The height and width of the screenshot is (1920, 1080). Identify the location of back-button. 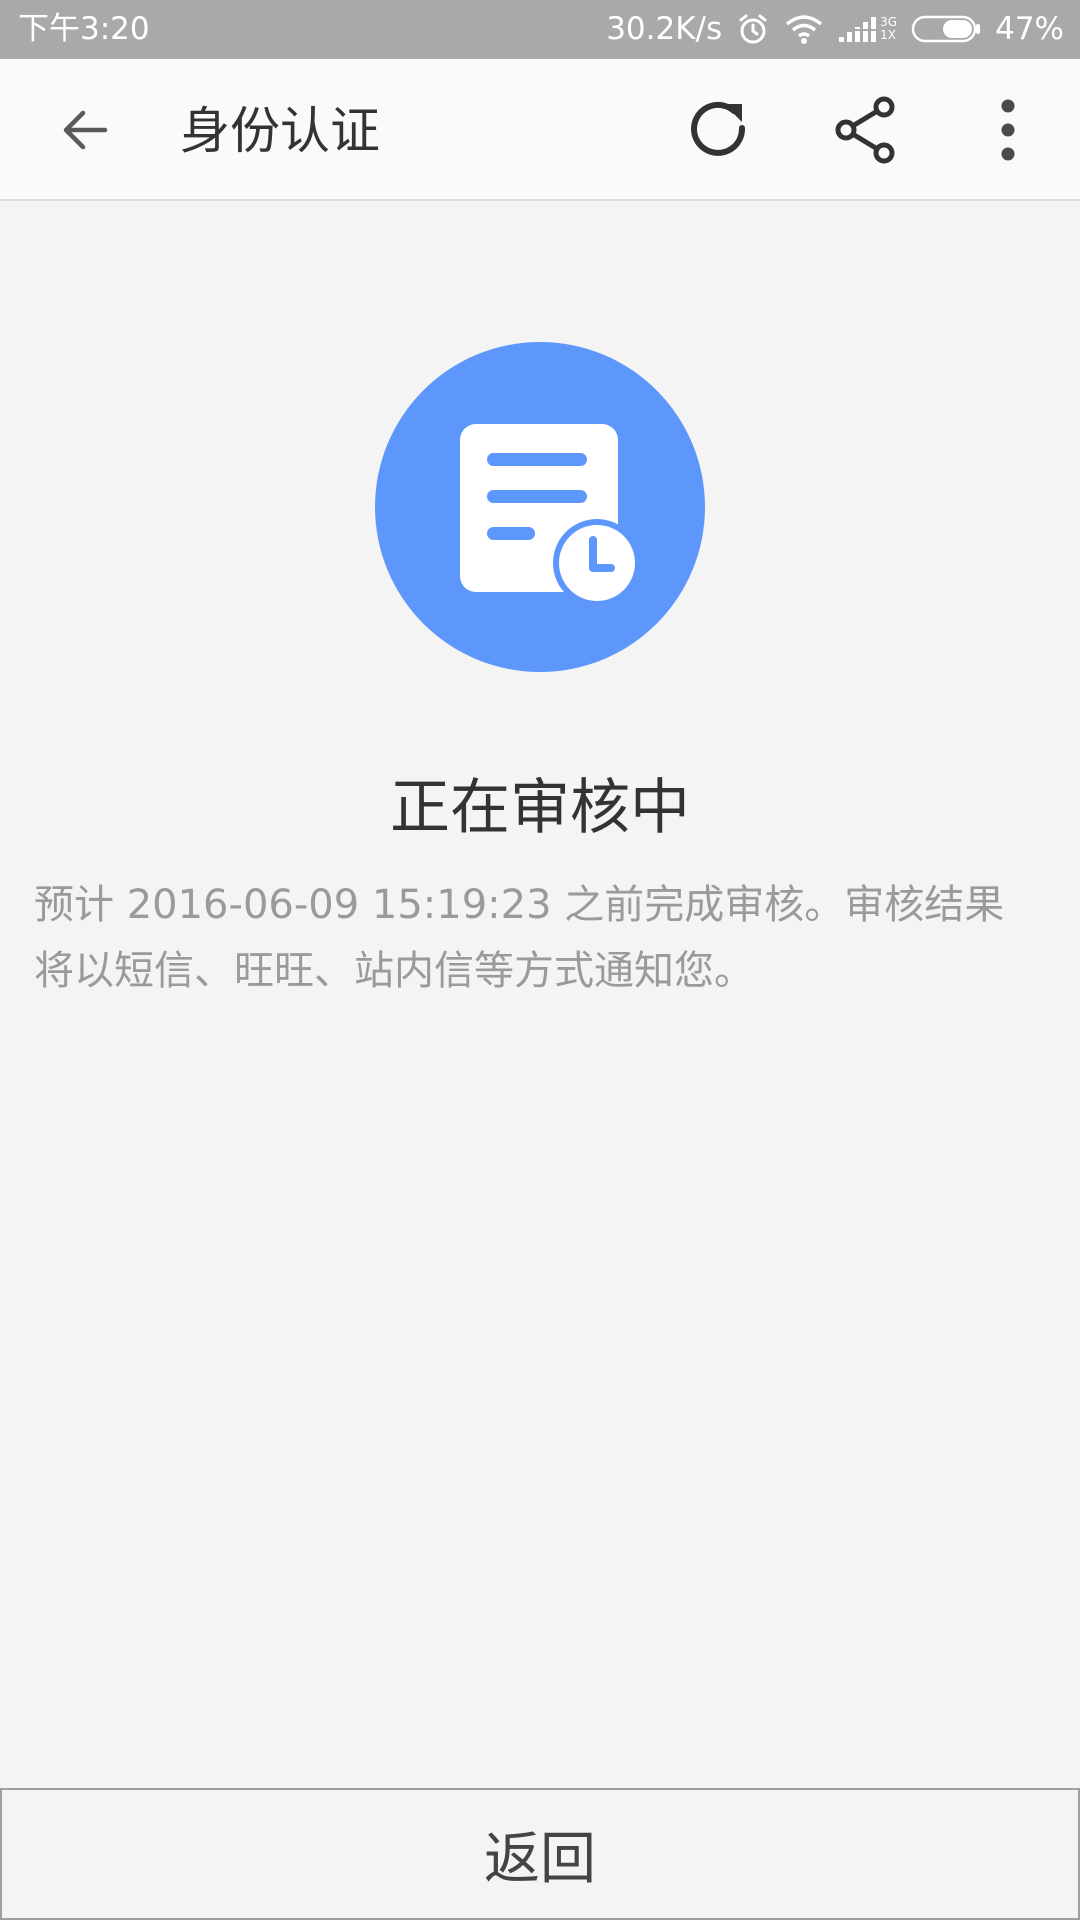
(85, 130).